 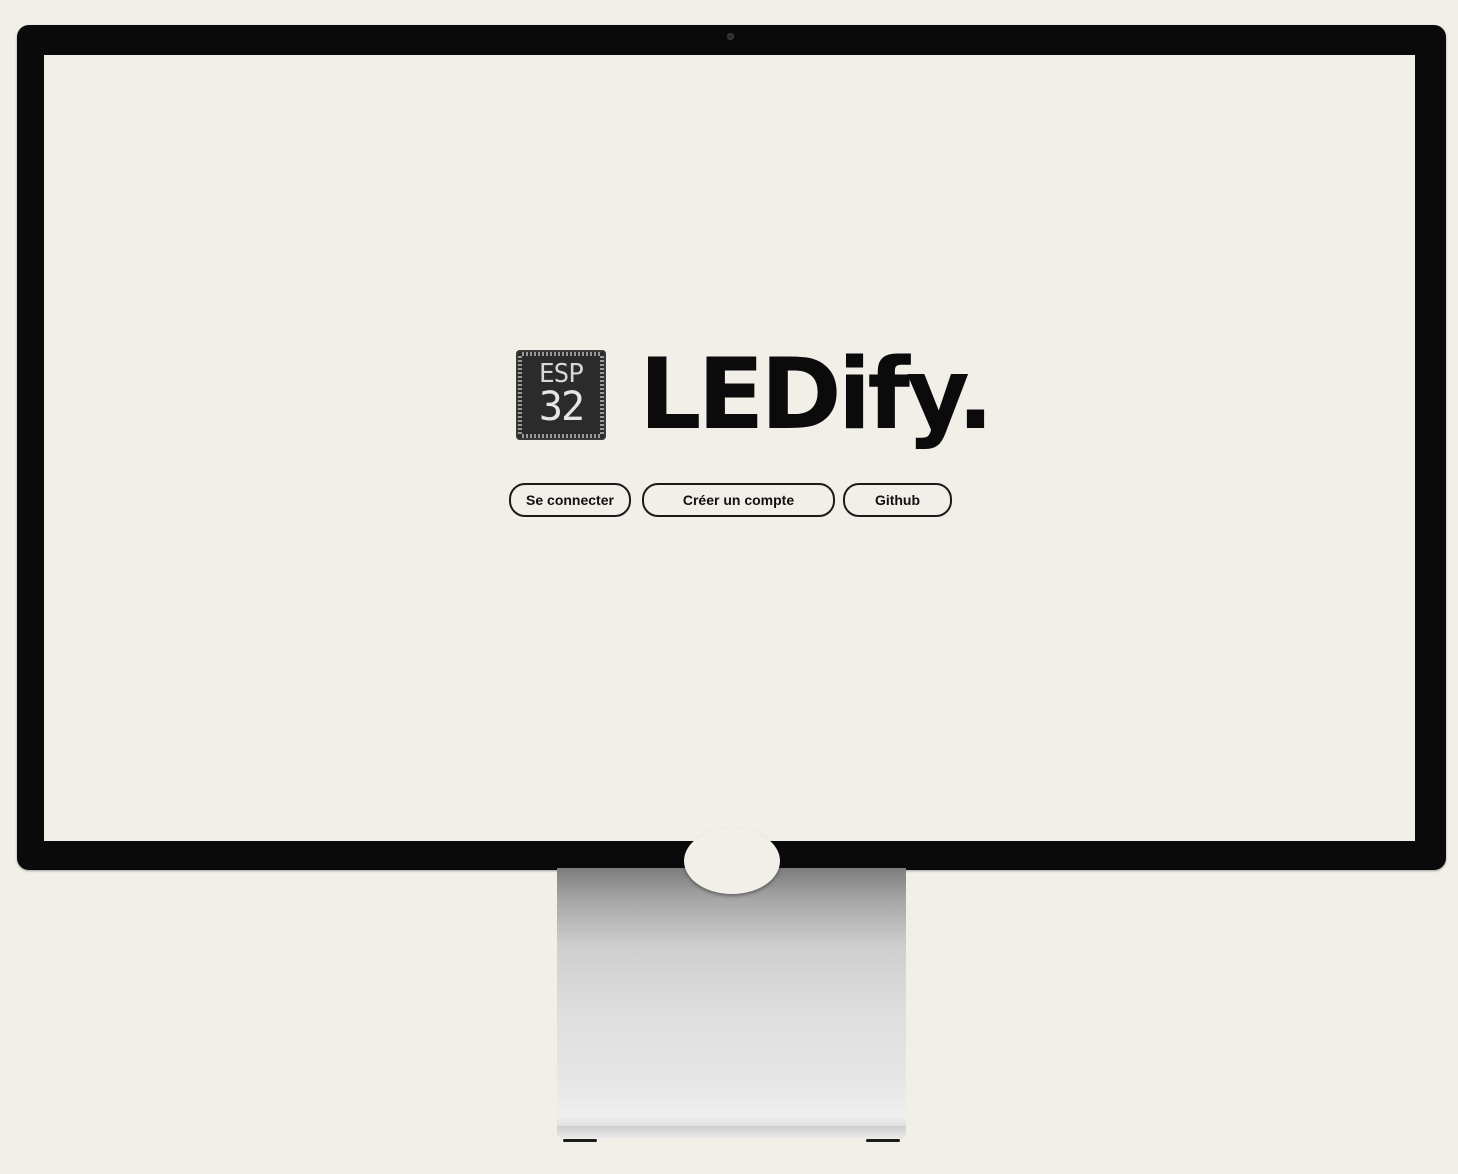 What do you see at coordinates (897, 500) in the screenshot?
I see `github-button: Github` at bounding box center [897, 500].